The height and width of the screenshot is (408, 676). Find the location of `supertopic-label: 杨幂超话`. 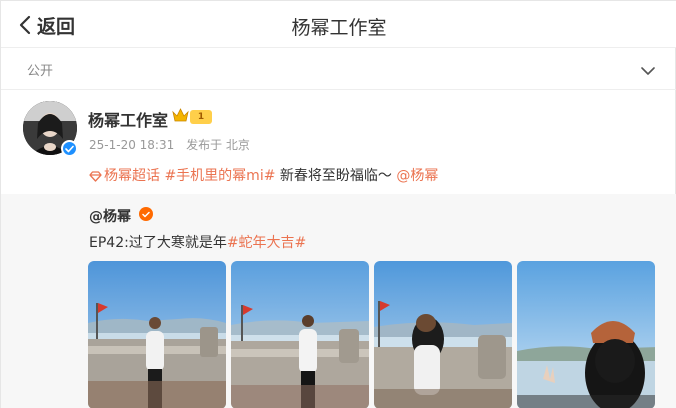

supertopic-label: 杨幂超话 is located at coordinates (132, 176).